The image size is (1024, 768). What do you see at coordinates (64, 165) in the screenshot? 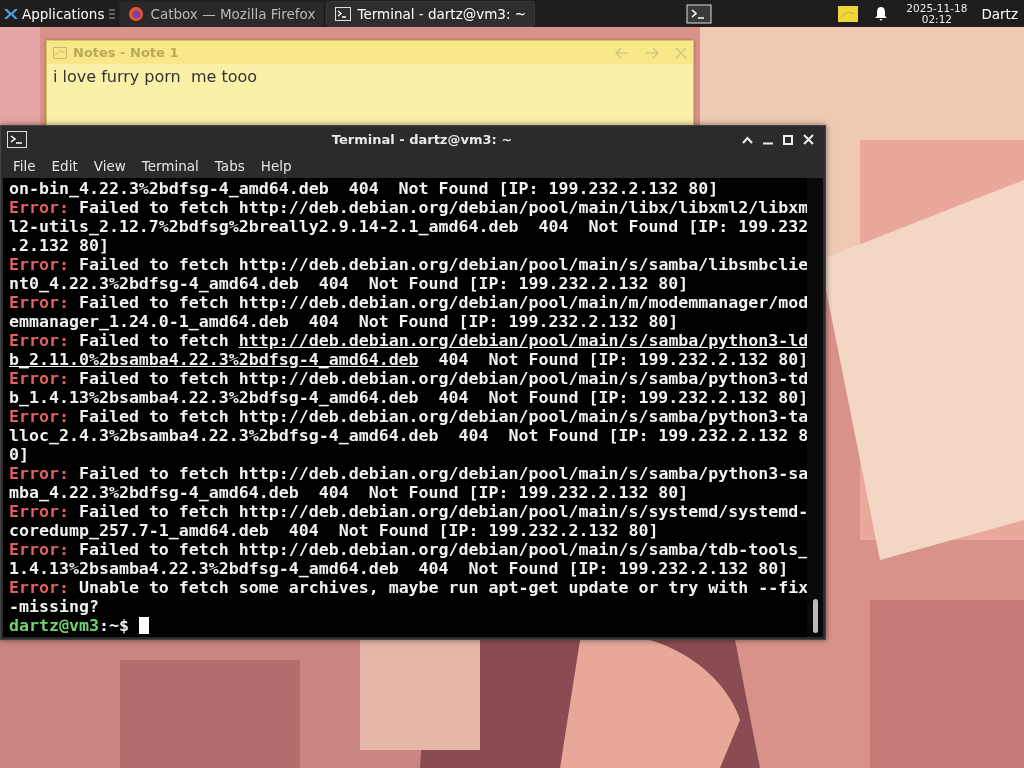
I see `menu-item: Edit` at bounding box center [64, 165].